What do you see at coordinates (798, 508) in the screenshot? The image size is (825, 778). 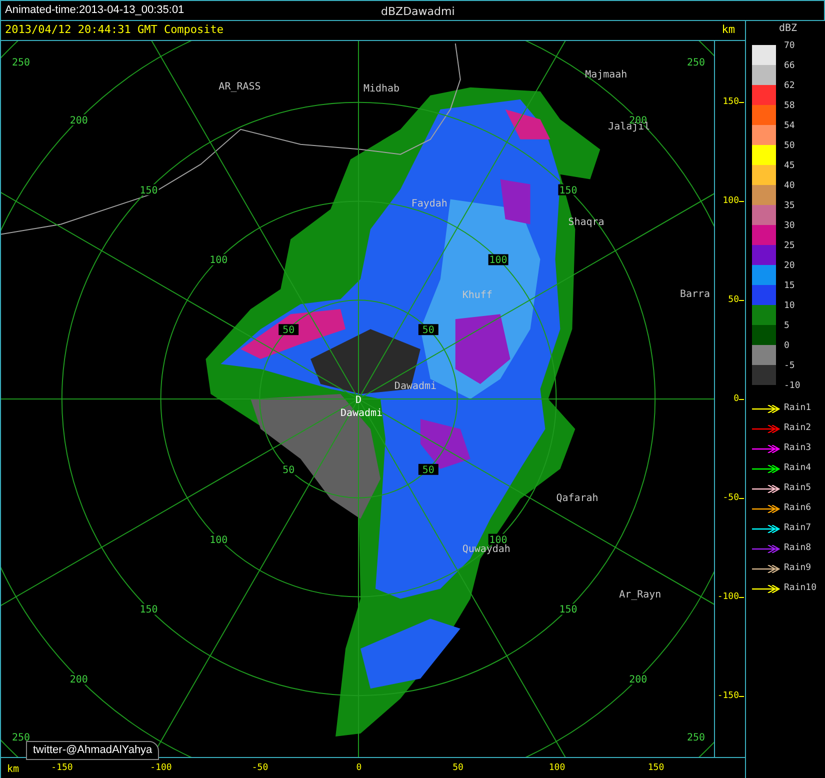 I see `rain-legend-label: Rain6` at bounding box center [798, 508].